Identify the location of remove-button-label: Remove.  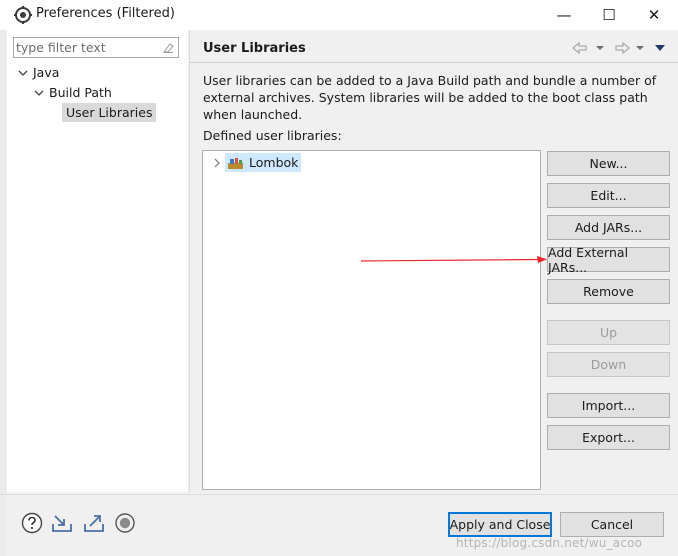
(608, 291).